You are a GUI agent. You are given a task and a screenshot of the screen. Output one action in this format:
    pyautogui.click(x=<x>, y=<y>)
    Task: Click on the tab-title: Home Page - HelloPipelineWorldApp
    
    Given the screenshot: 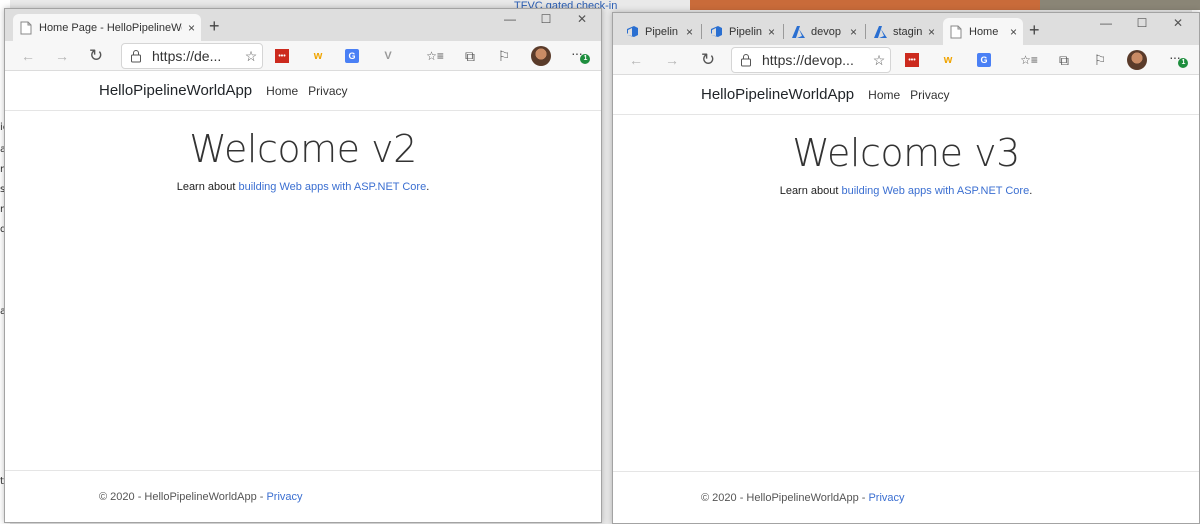 What is the action you would take?
    pyautogui.click(x=110, y=27)
    